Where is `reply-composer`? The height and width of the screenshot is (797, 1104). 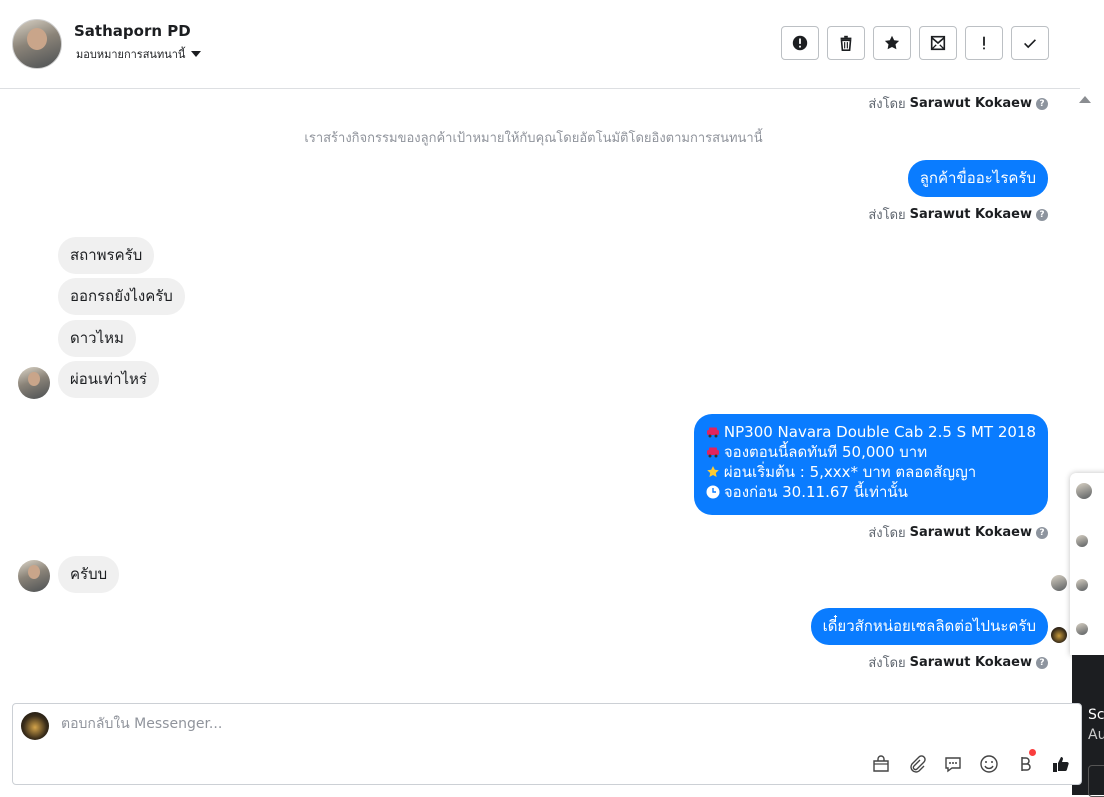
reply-composer is located at coordinates (547, 744).